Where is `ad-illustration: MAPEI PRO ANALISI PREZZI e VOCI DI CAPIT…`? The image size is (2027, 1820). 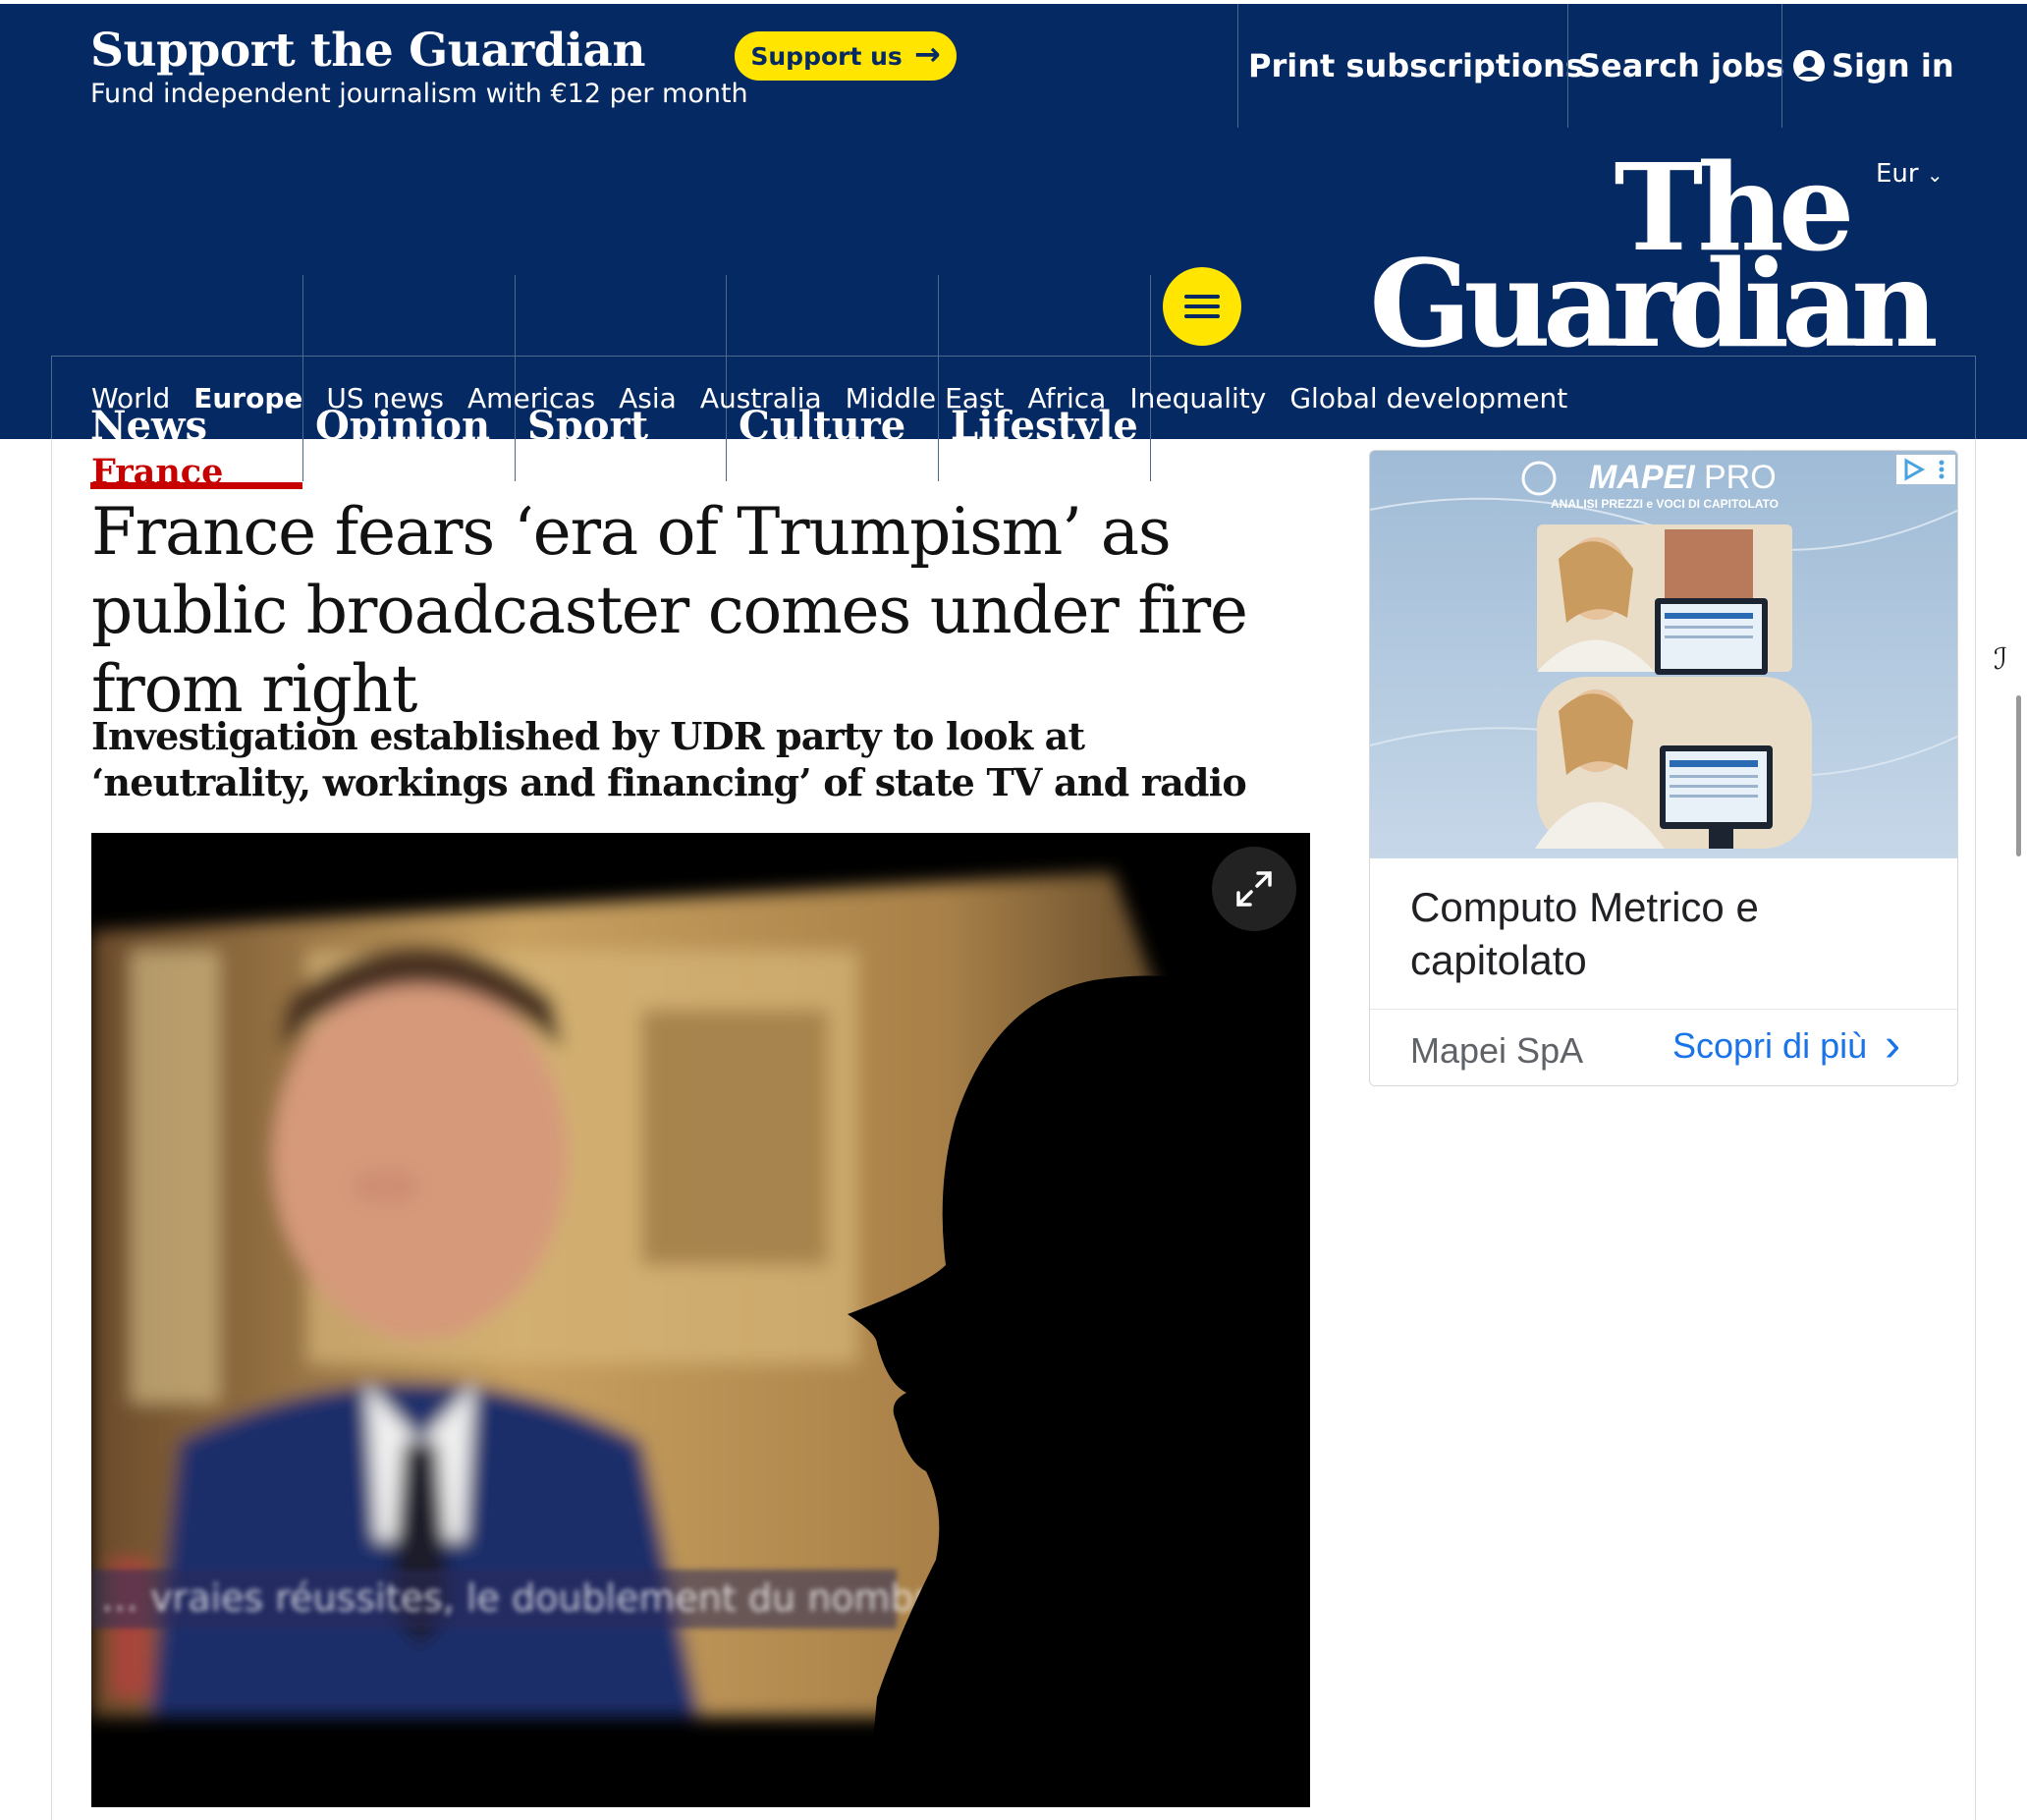 ad-illustration: MAPEI PRO ANALISI PREZZI e VOCI DI CAPIT… is located at coordinates (1663, 654).